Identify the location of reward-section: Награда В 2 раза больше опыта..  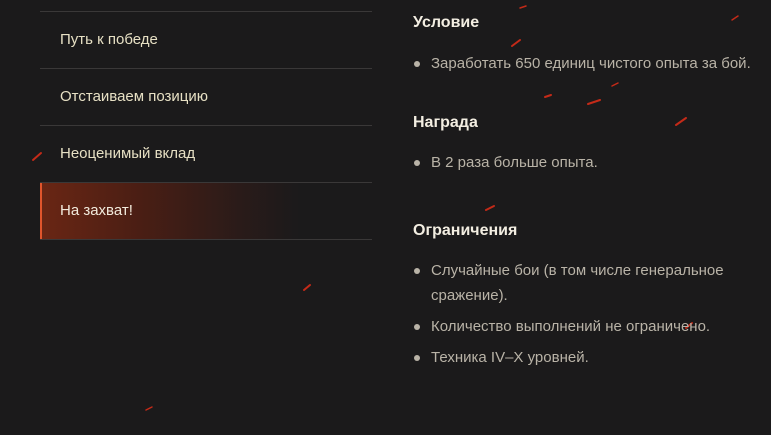
(585, 143).